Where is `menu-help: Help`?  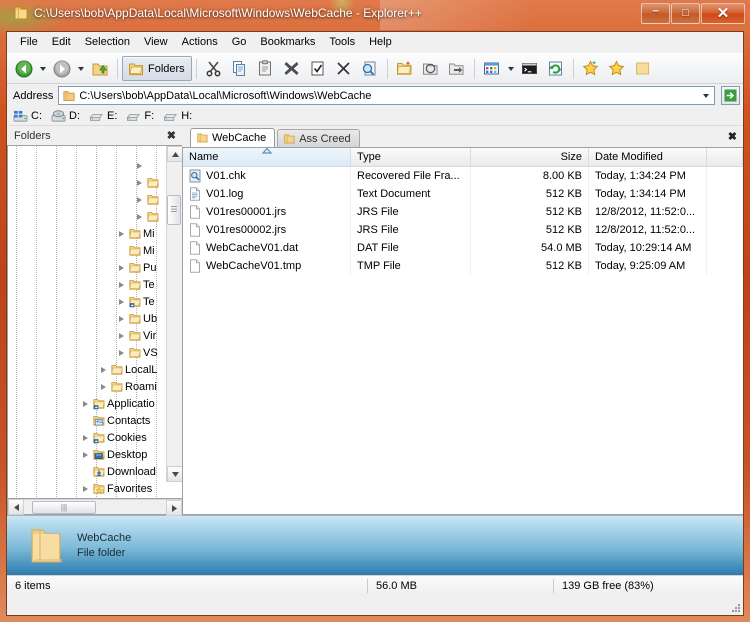
menu-help: Help is located at coordinates (380, 42).